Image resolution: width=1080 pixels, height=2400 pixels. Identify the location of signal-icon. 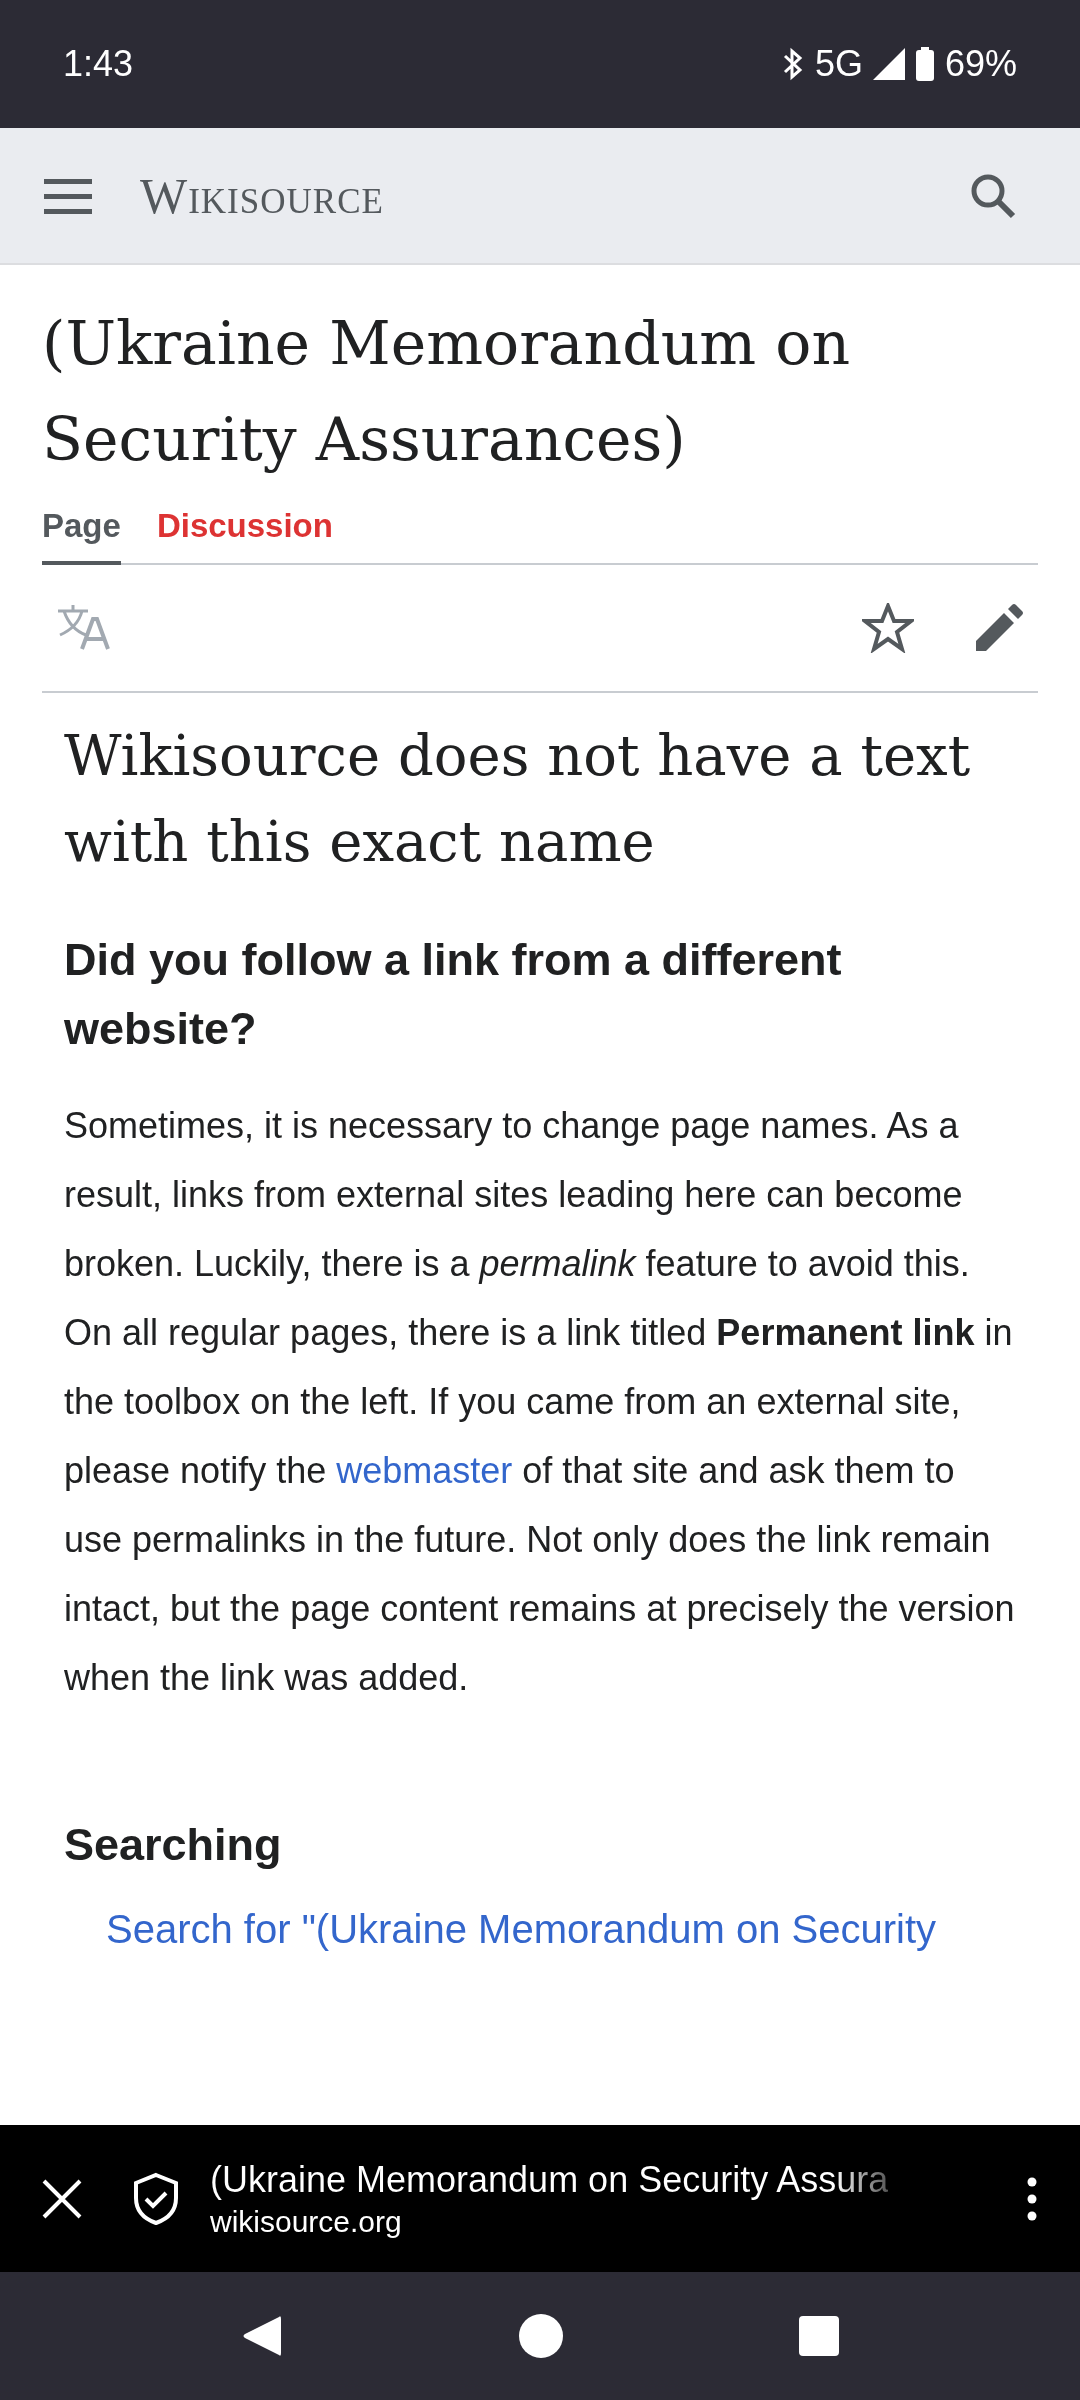
(888, 64).